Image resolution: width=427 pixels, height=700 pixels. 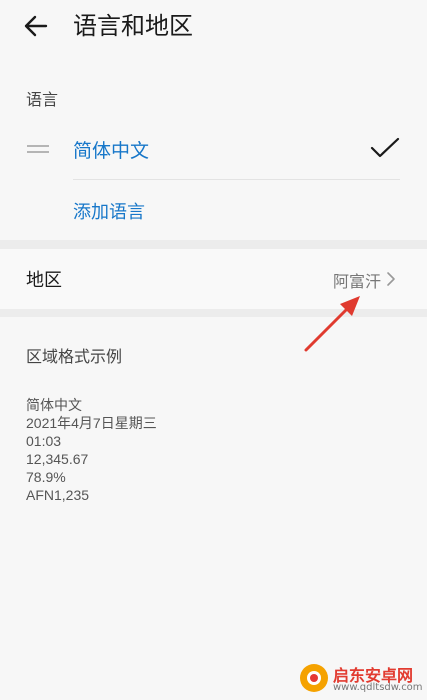 What do you see at coordinates (378, 687) in the screenshot?
I see `watermark-url: www.qdltsdw.com` at bounding box center [378, 687].